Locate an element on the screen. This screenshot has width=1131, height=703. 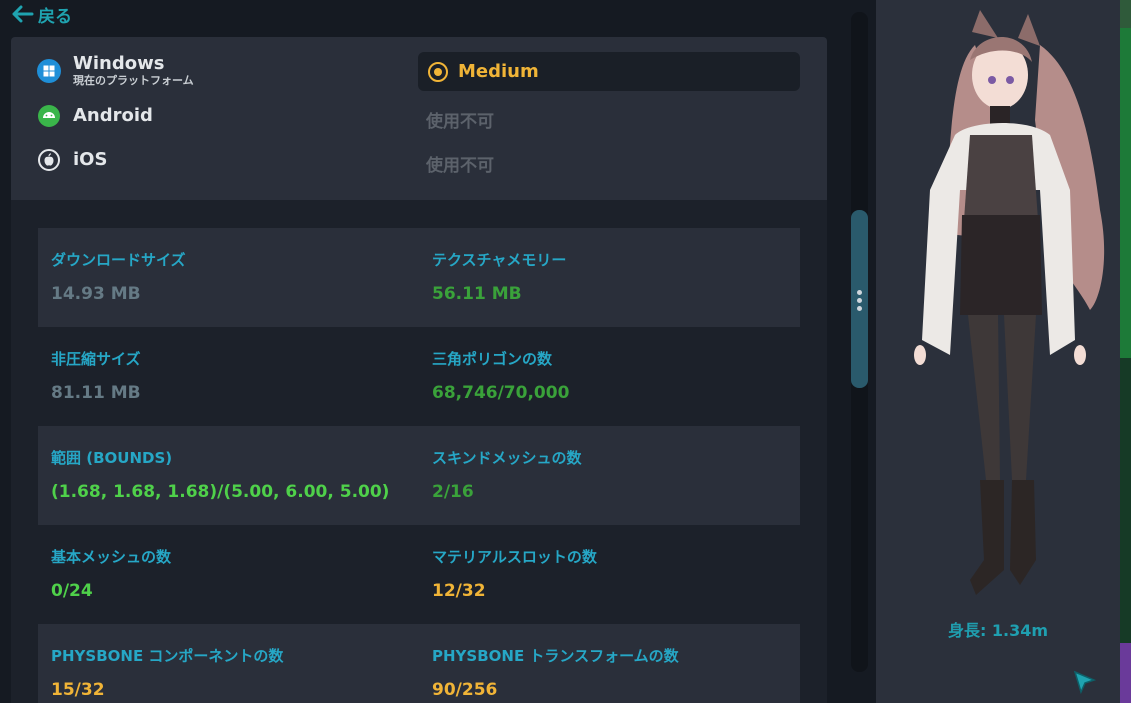
platform-name: Android is located at coordinates (113, 115).